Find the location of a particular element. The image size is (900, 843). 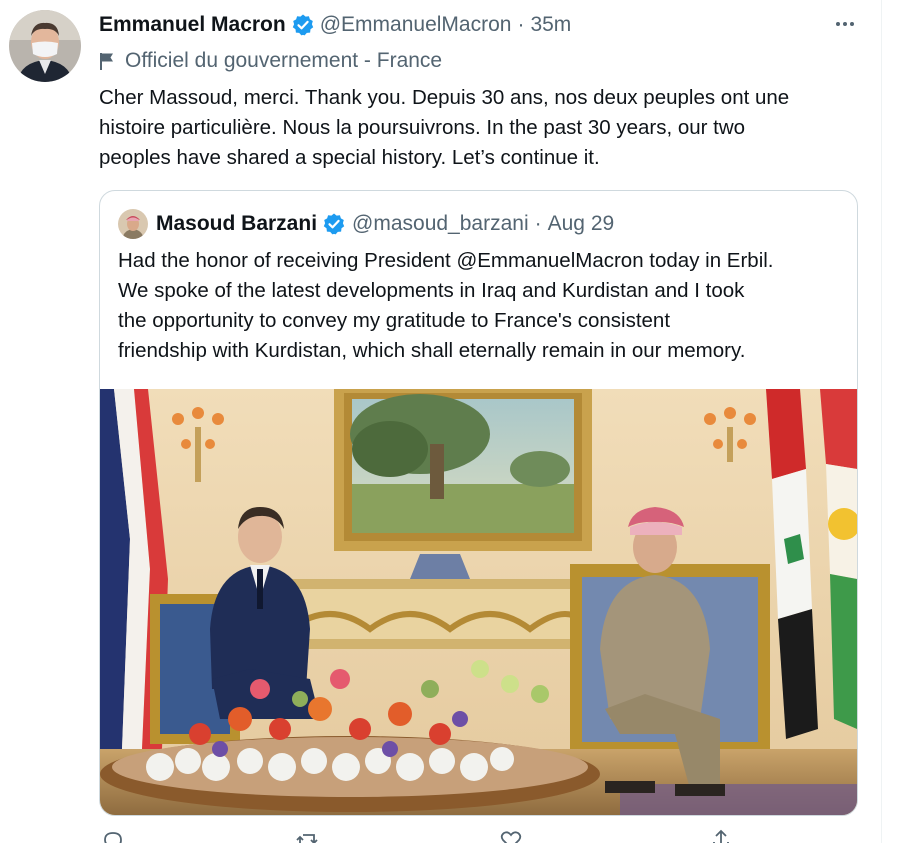

tweet-timestamp: 35m is located at coordinates (550, 25).